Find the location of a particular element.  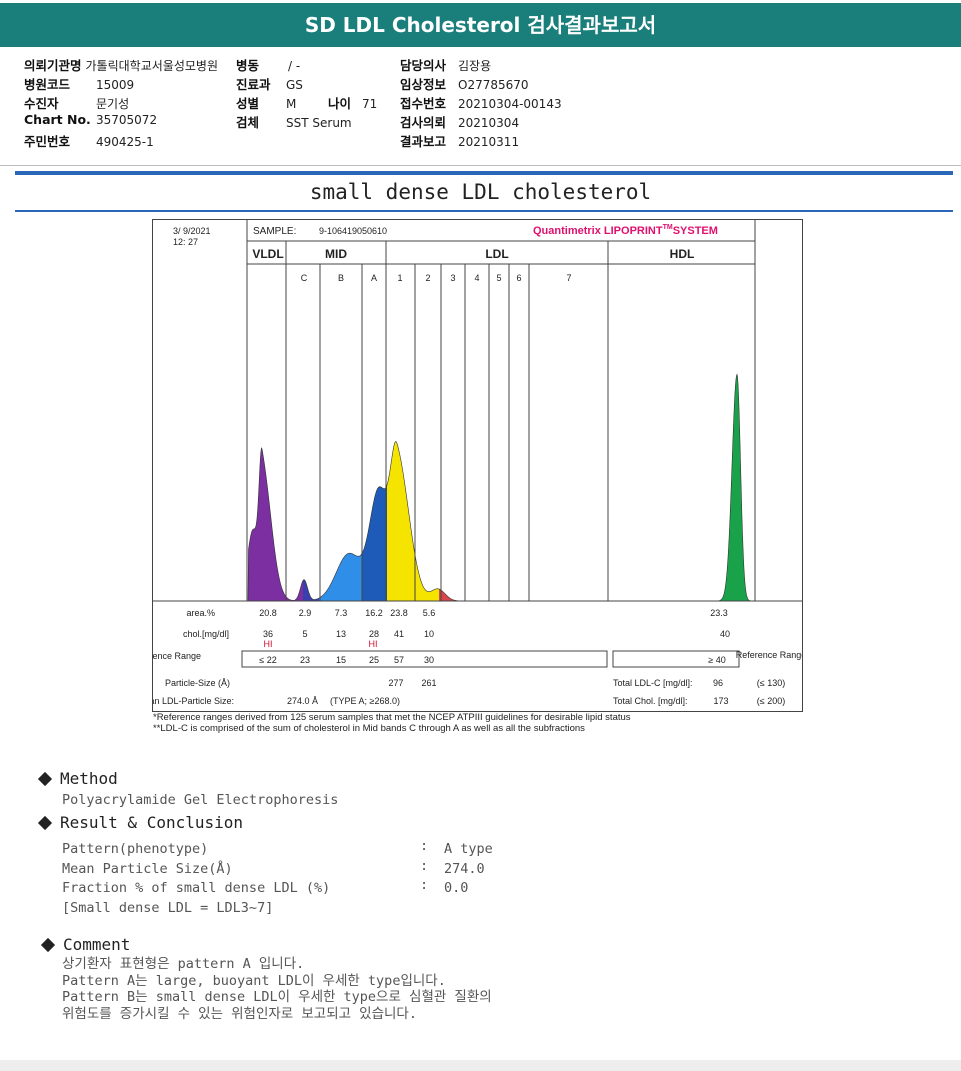

title-rule-bottom is located at coordinates (484, 211).